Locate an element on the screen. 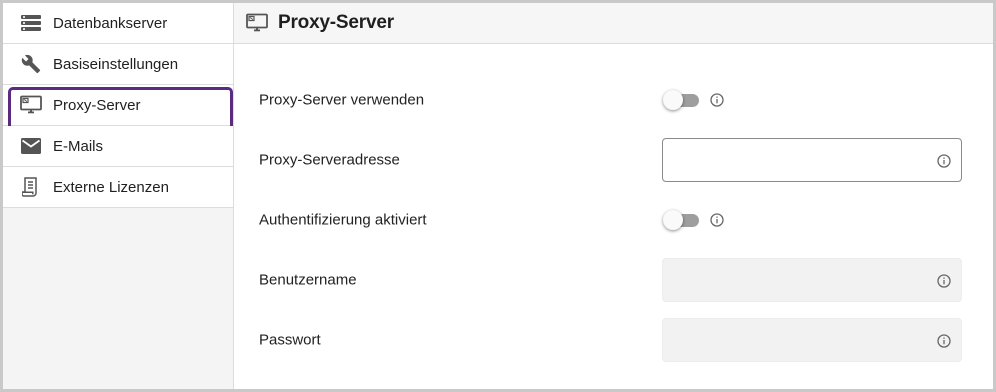  sidebar-item-label: E-Mails is located at coordinates (78, 146).